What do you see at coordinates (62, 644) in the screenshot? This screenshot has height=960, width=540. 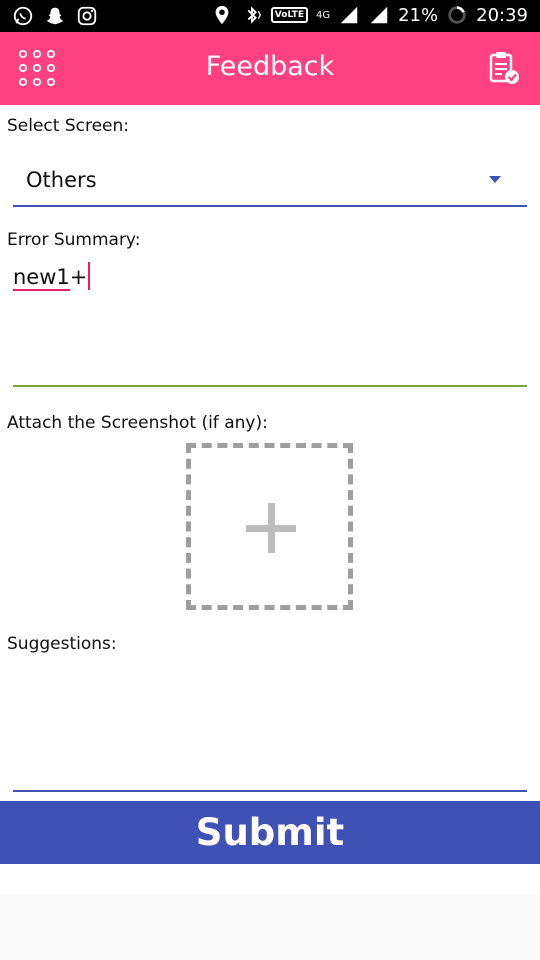 I see `suggestions-label: Suggestions:` at bounding box center [62, 644].